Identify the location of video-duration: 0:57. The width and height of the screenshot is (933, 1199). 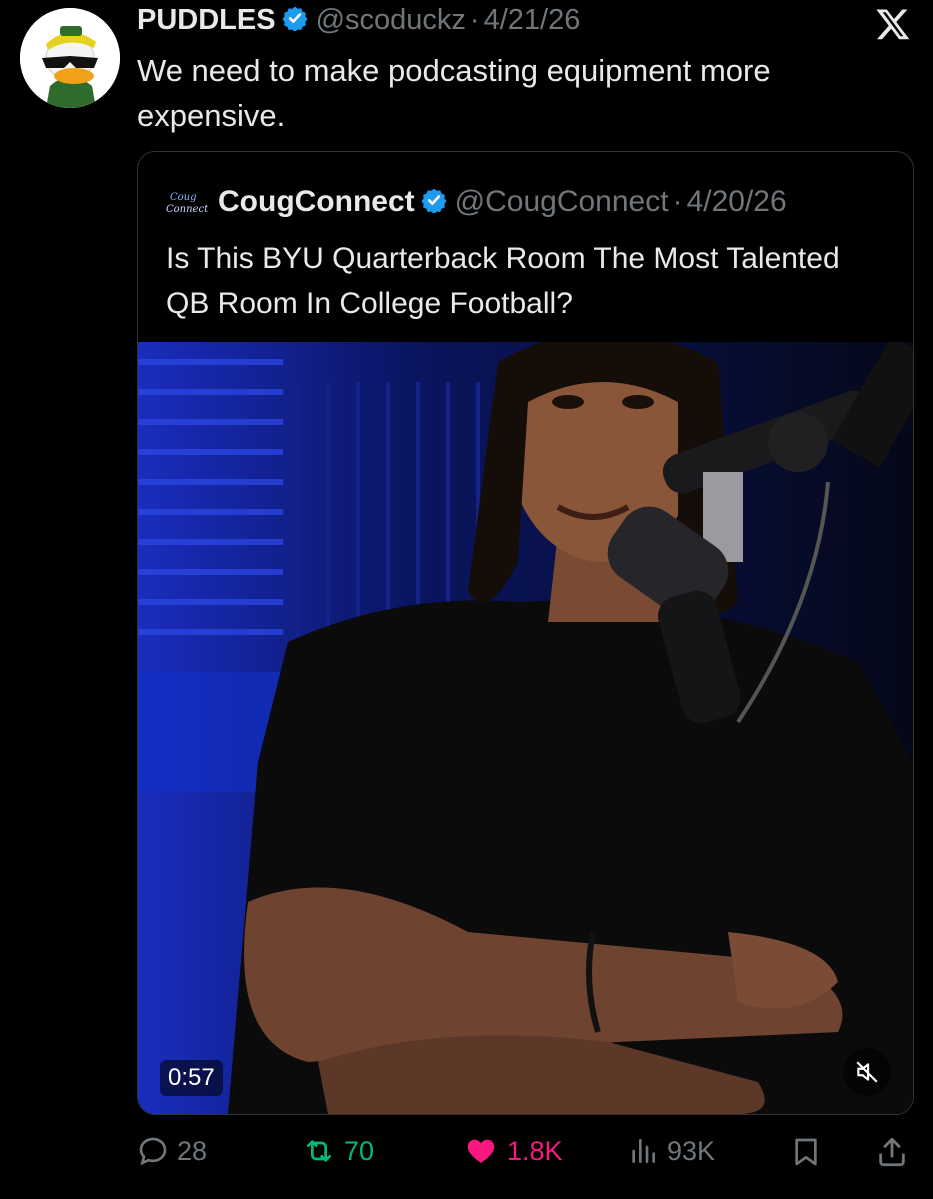
(191, 1078).